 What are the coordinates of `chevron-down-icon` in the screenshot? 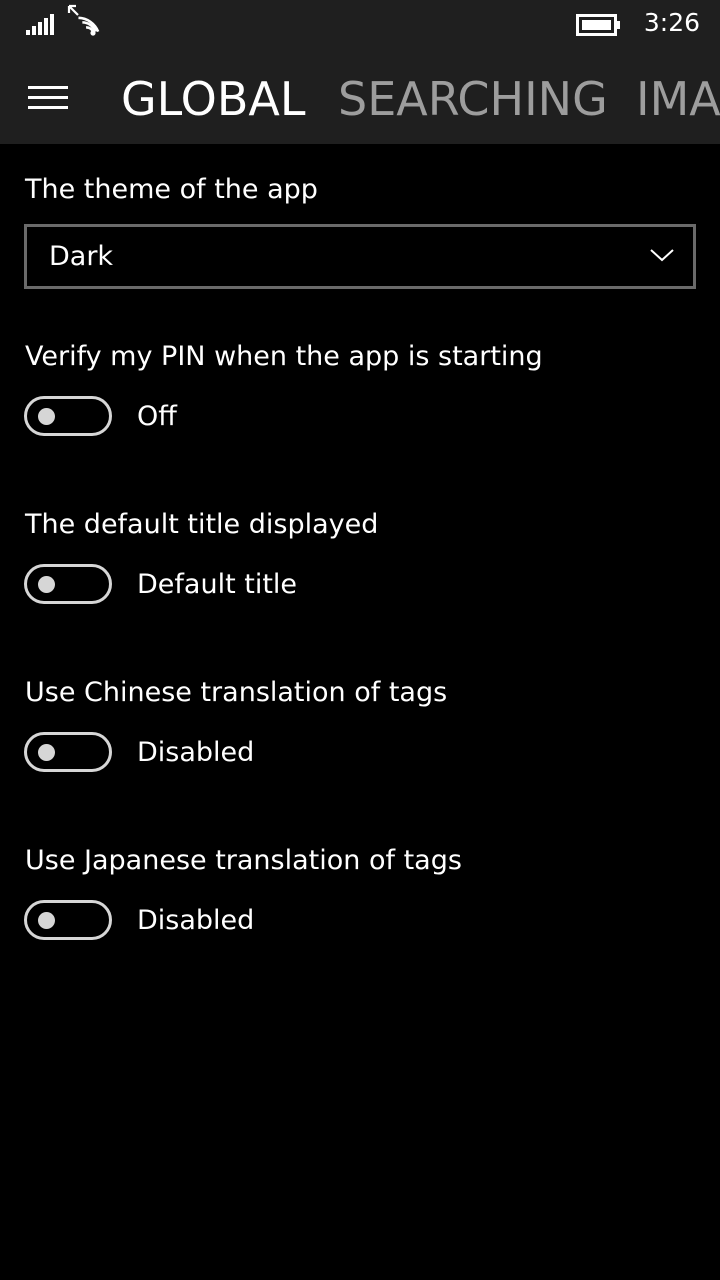 It's located at (662, 255).